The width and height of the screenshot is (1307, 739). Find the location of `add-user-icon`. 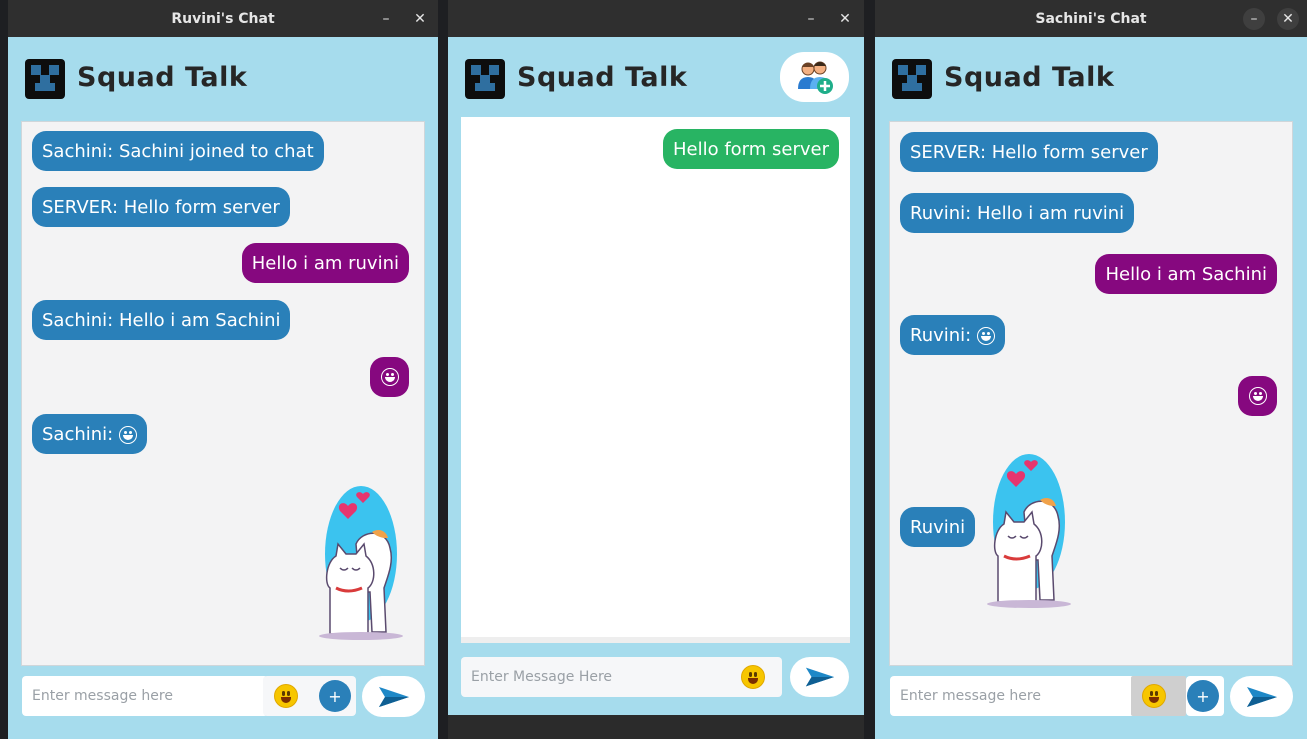

add-user-icon is located at coordinates (815, 77).